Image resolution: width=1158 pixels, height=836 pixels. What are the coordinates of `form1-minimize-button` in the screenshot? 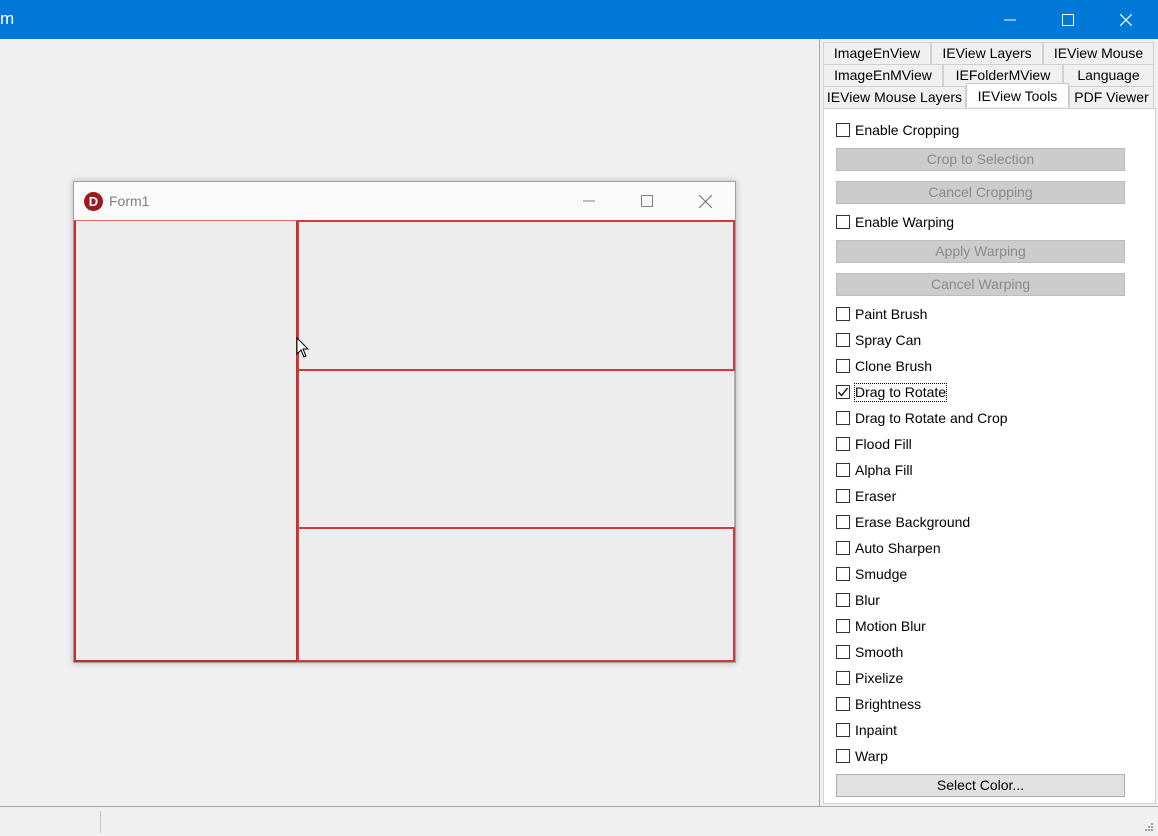 It's located at (589, 201).